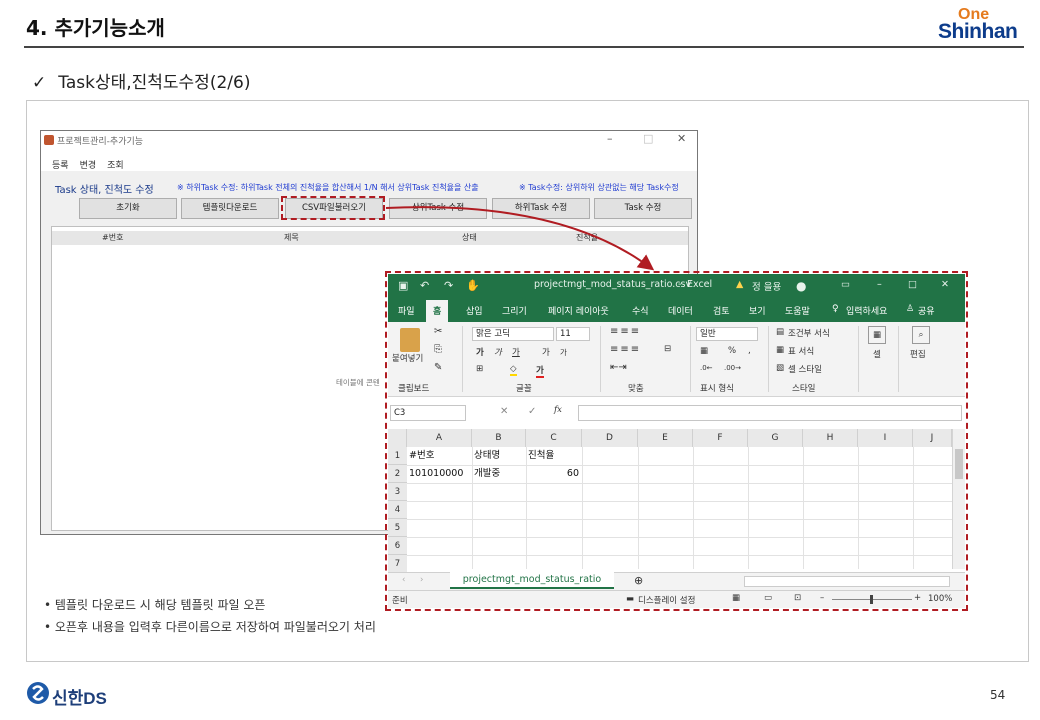 The image size is (1040, 720). Describe the element at coordinates (998, 695) in the screenshot. I see `page-number: 54` at that location.